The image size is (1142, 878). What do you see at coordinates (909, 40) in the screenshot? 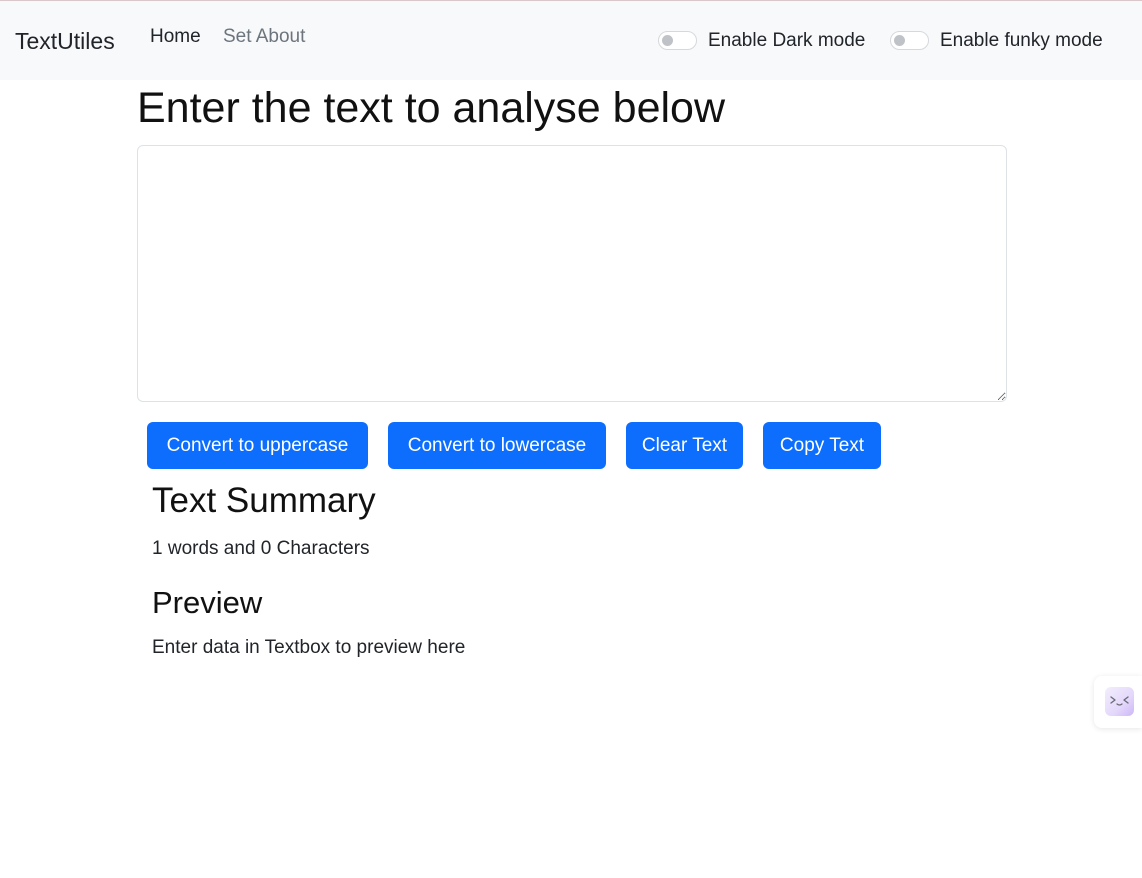
I see `funky-mode-toggle` at bounding box center [909, 40].